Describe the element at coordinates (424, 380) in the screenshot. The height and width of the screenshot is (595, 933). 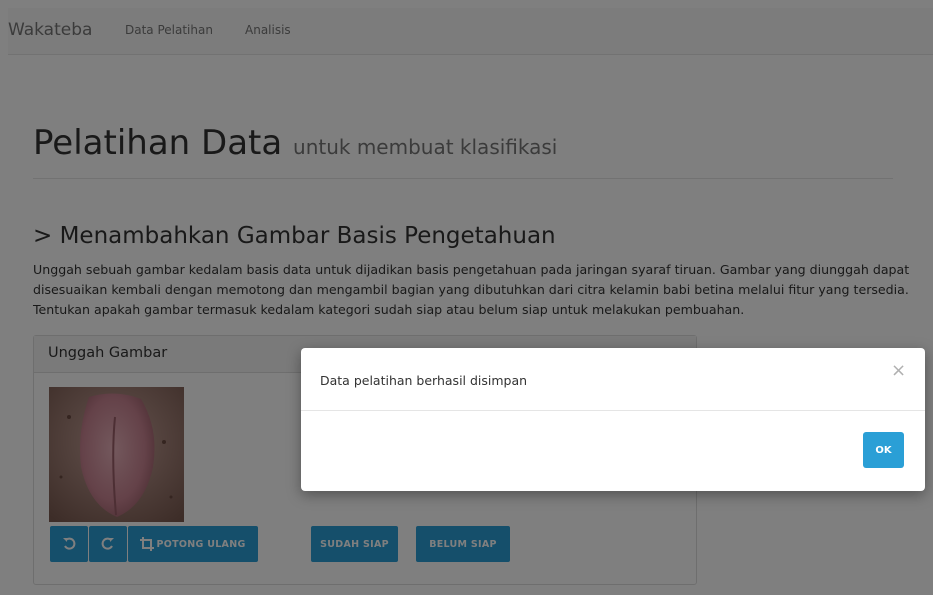
I see `modal-message: Data pelatihan berhasil disimpan` at that location.